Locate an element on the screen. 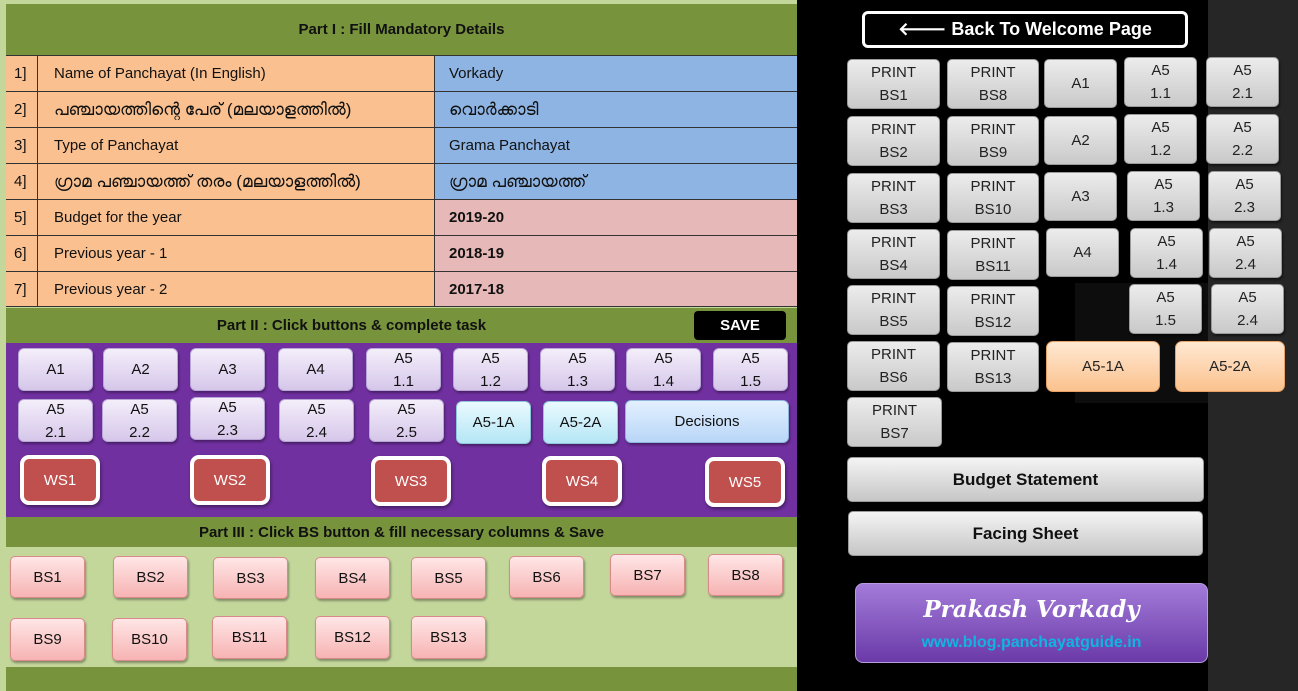 Image resolution: width=1298 pixels, height=691 pixels. previous-year-1-value: 2018-19 is located at coordinates (616, 253).